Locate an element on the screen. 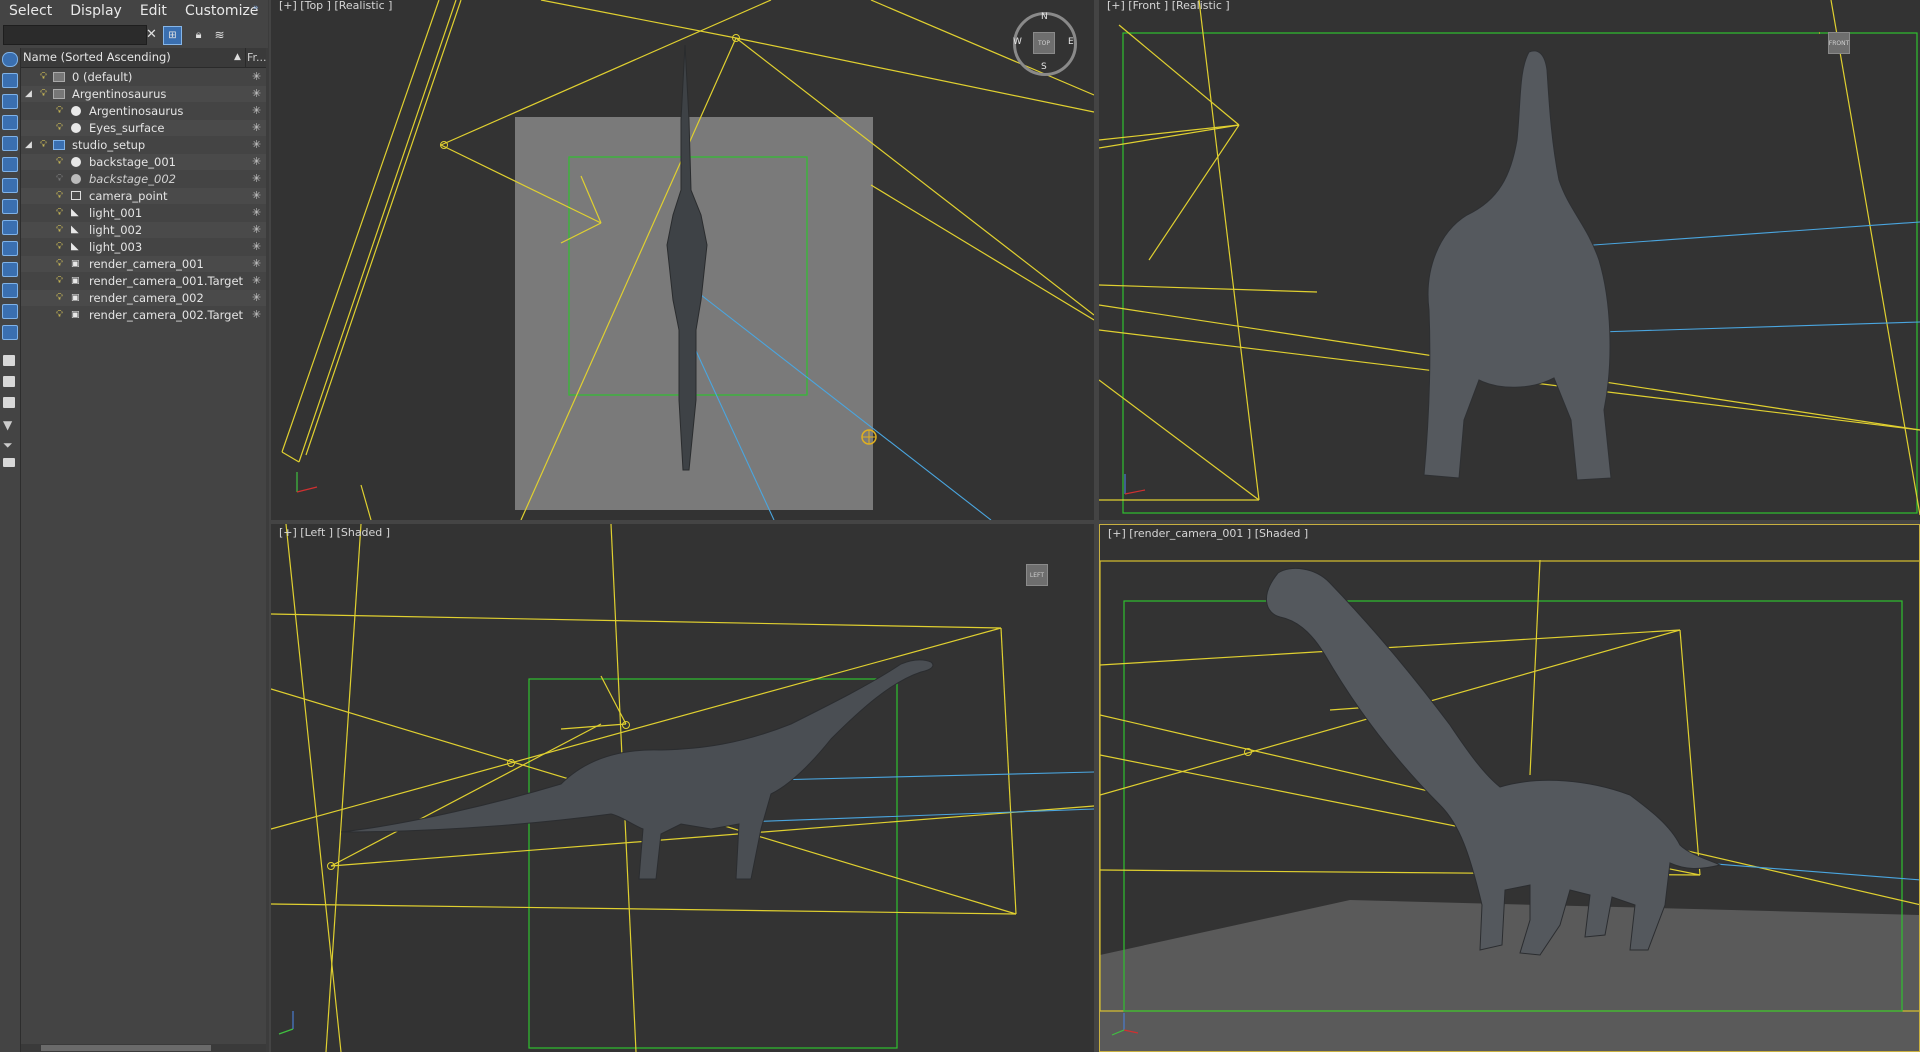 This screenshot has width=1920, height=1052. list-item: 💡︎ ◣ light_003 ✳ is located at coordinates (143, 247).